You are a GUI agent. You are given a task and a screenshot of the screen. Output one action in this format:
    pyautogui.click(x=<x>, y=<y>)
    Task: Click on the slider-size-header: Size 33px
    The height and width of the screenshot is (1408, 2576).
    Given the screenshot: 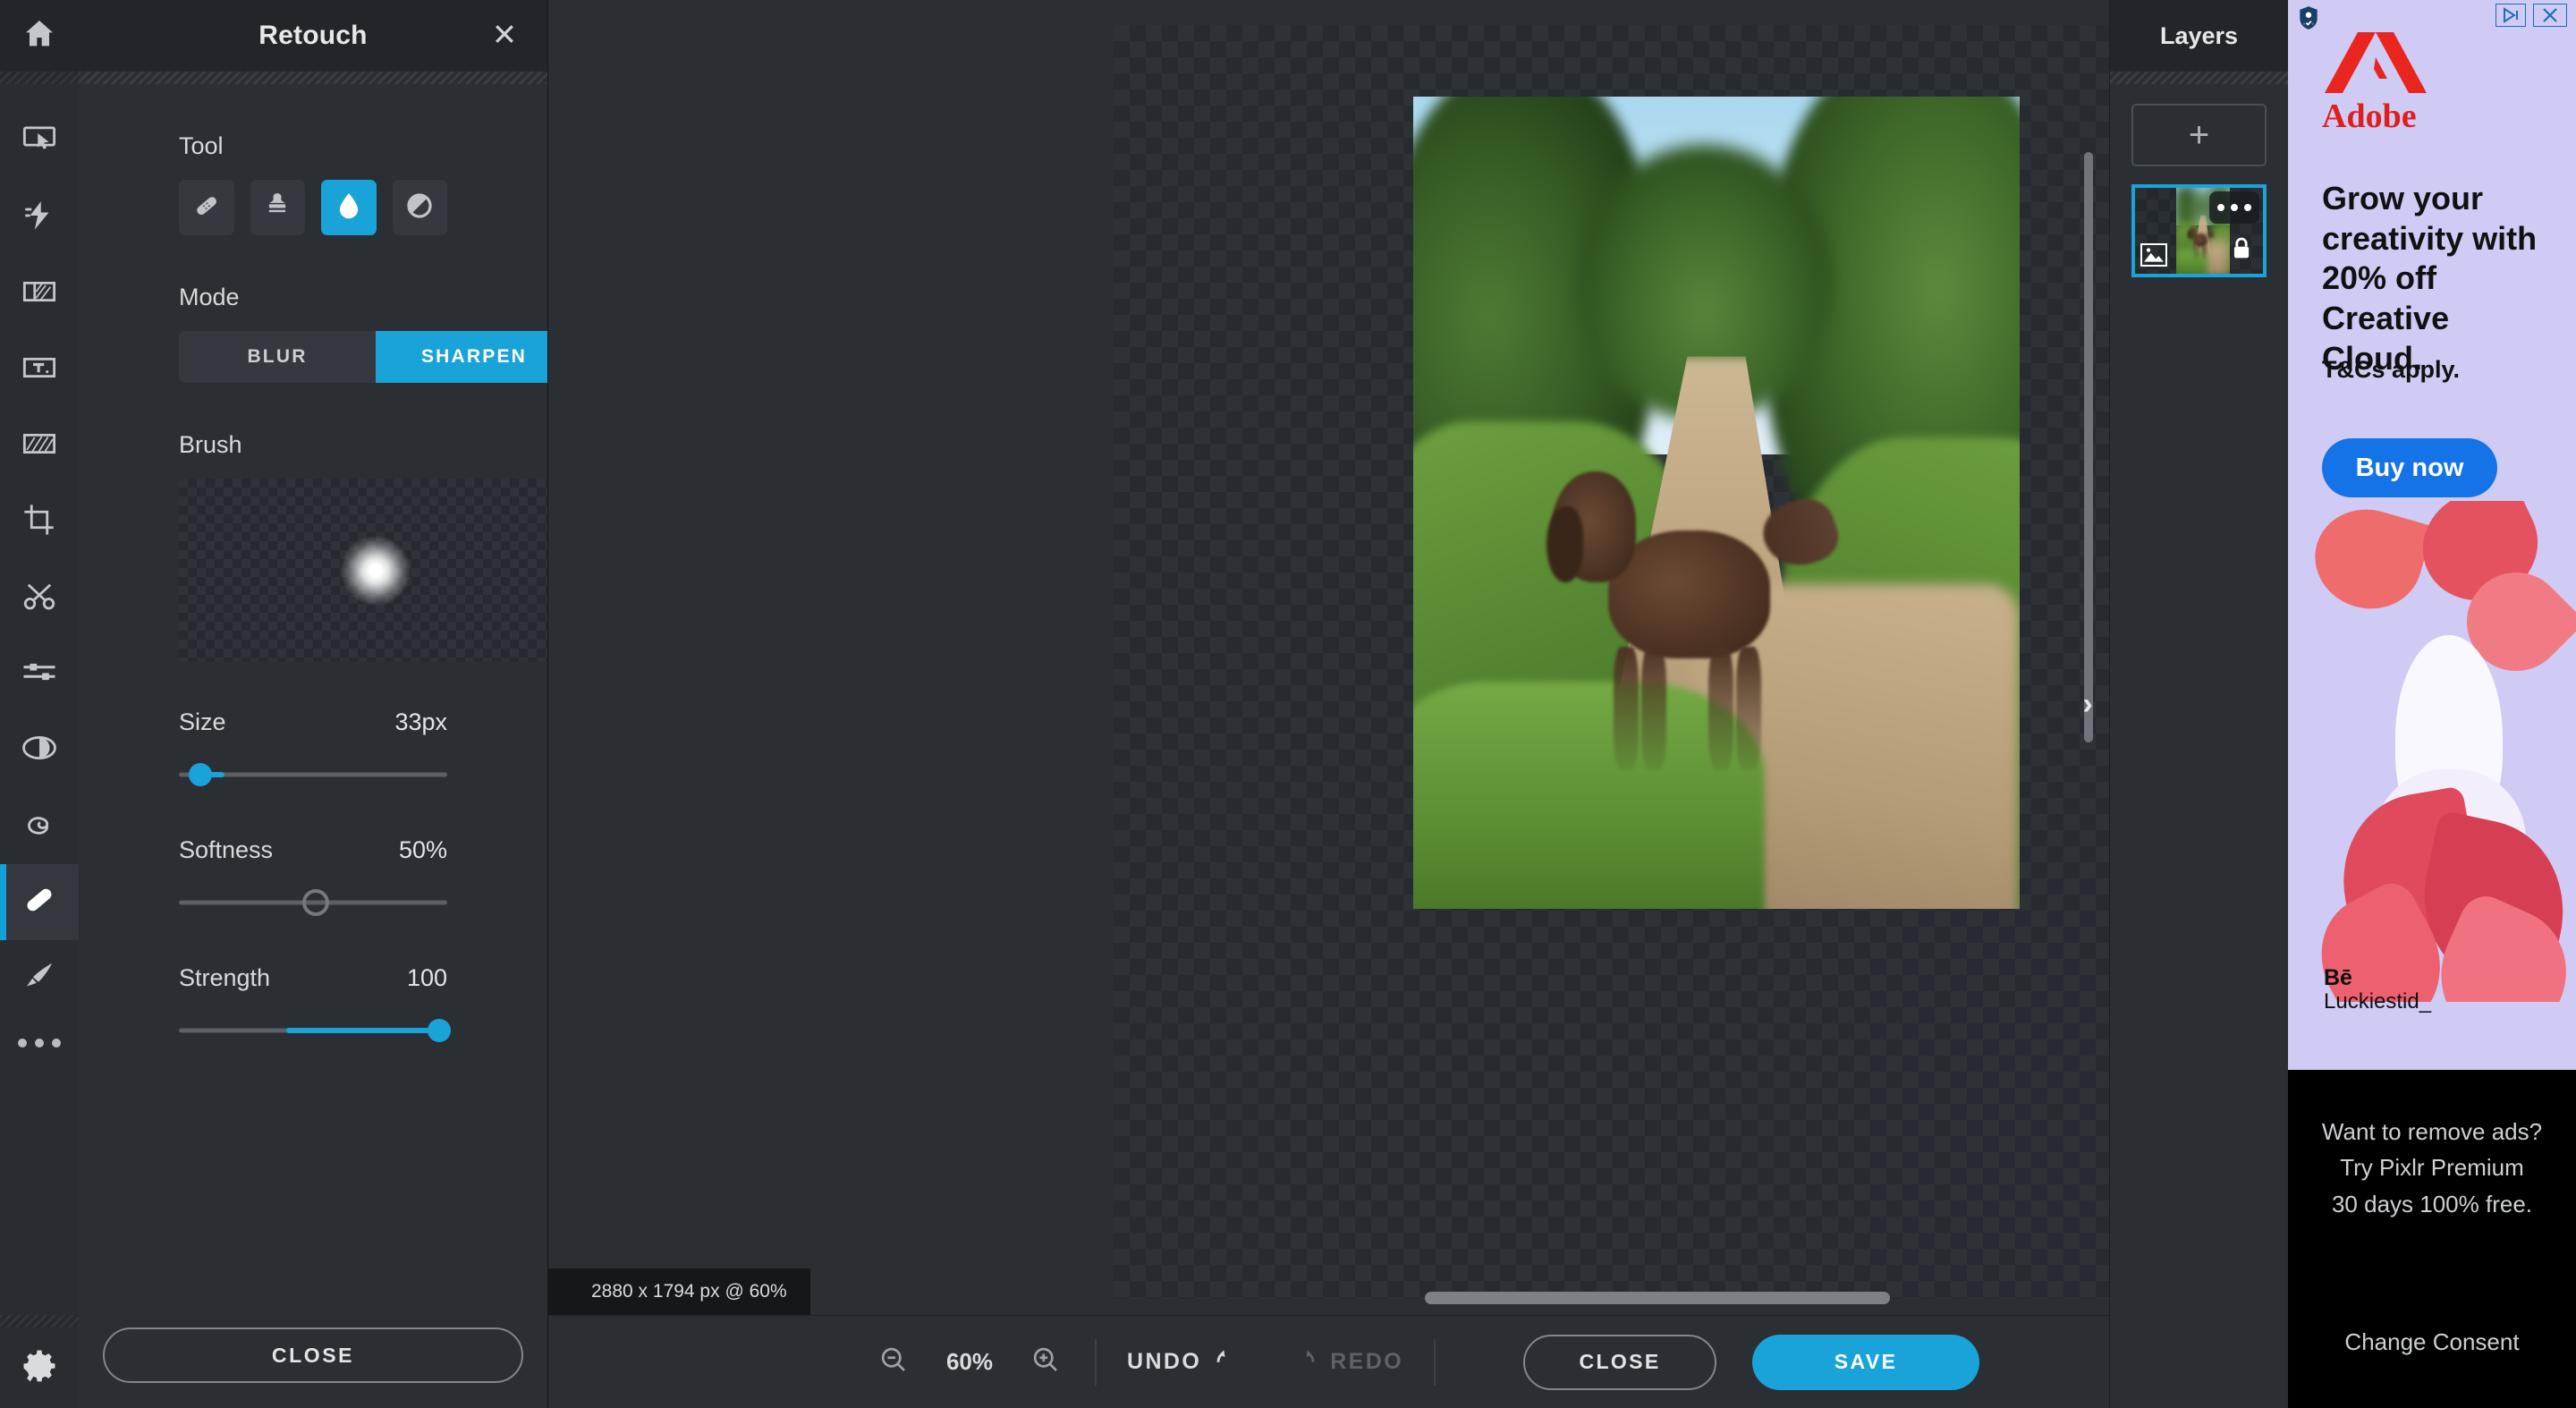 What is the action you would take?
    pyautogui.click(x=313, y=722)
    